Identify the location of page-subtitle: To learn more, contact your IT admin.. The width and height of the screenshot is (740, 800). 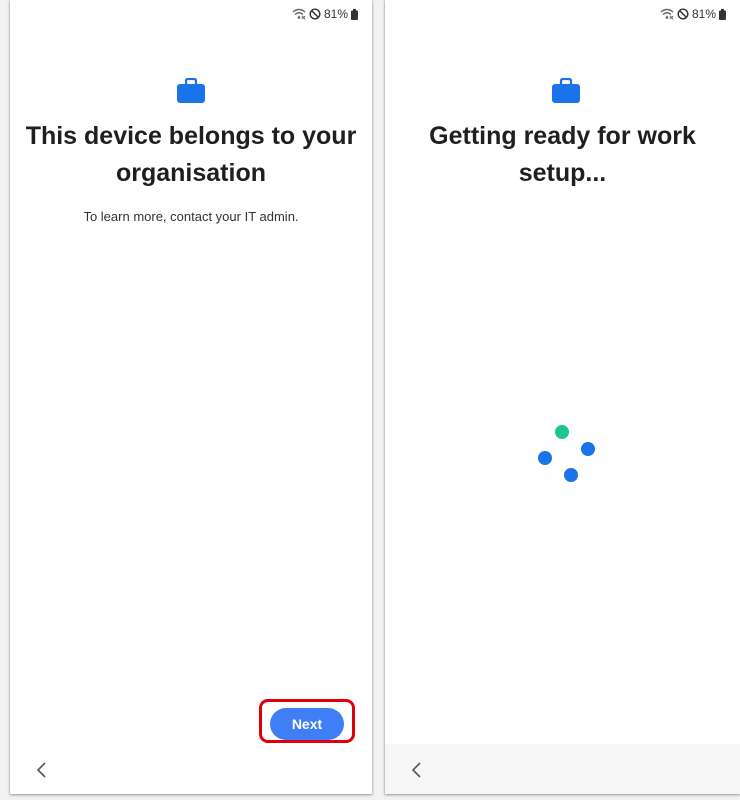
(191, 216).